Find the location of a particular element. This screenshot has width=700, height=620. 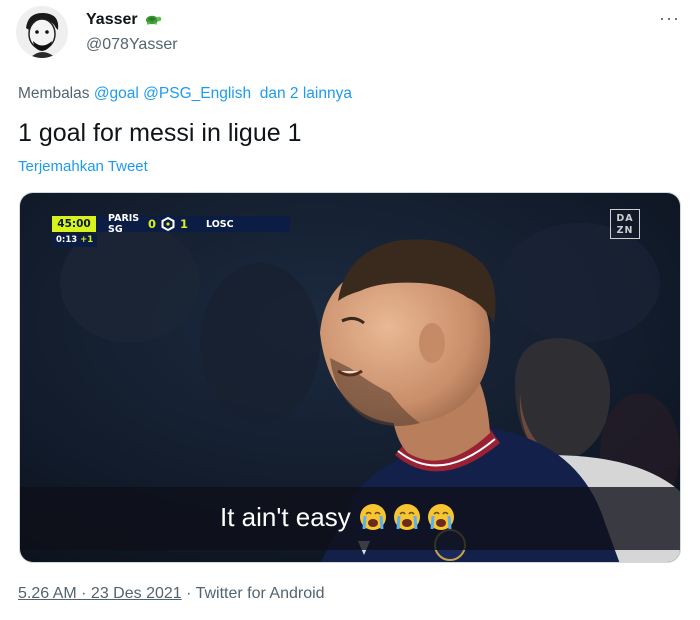

mention-goal: @goal is located at coordinates (116, 93).